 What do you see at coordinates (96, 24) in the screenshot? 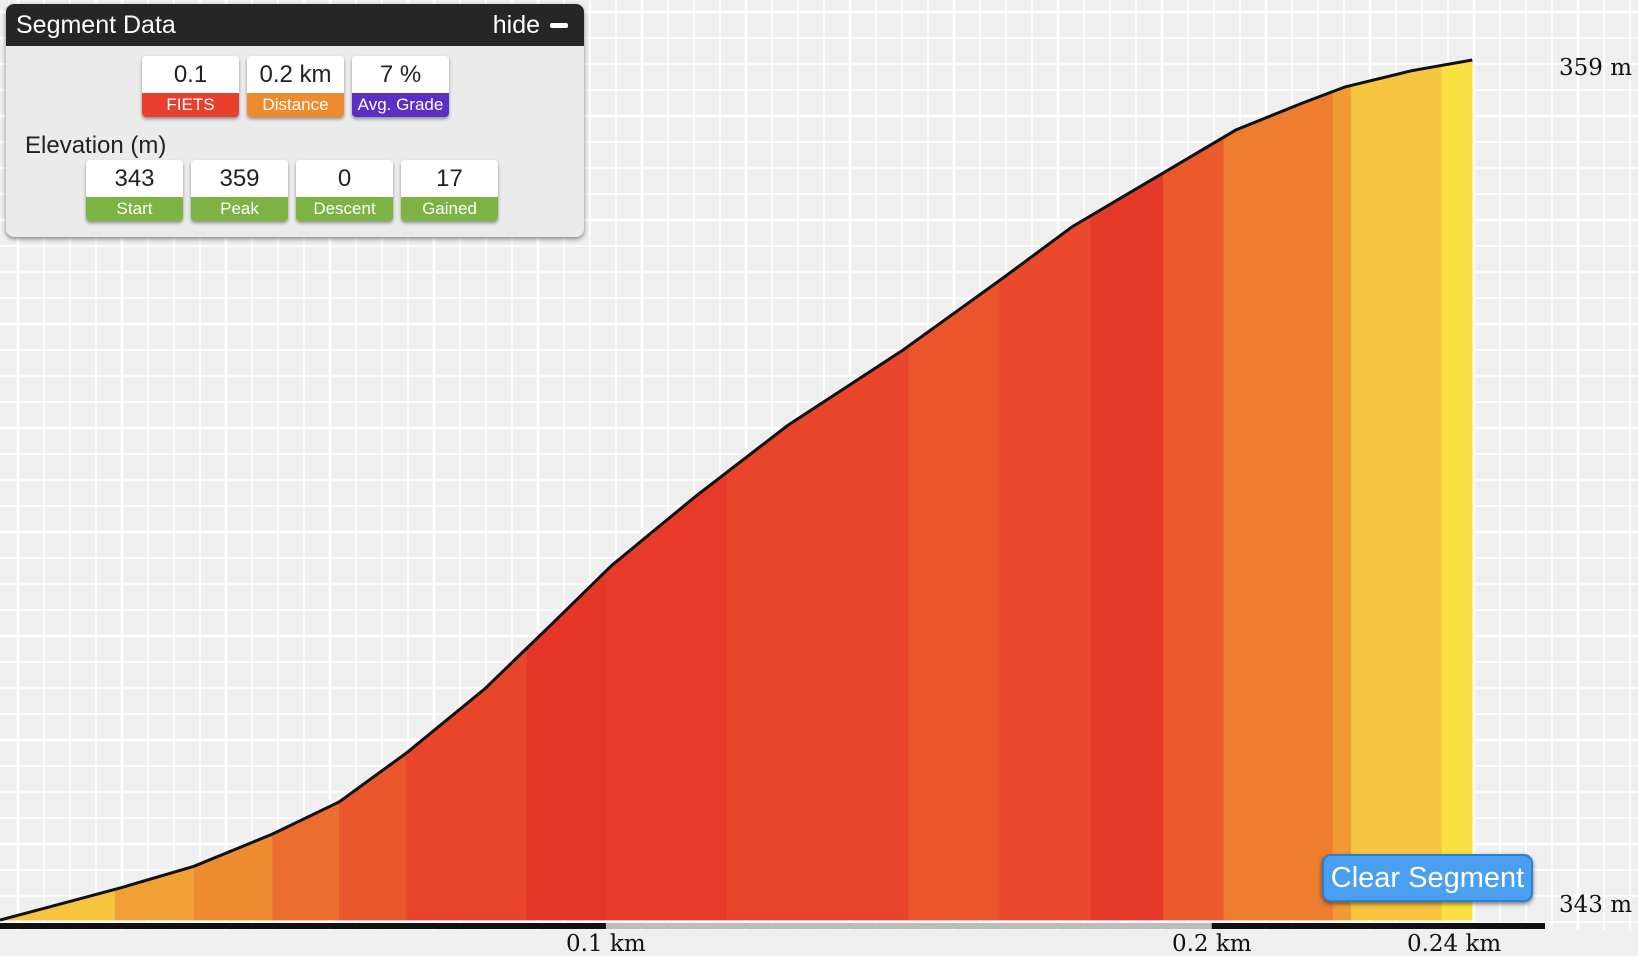
I see `panel-title: Segment Data` at bounding box center [96, 24].